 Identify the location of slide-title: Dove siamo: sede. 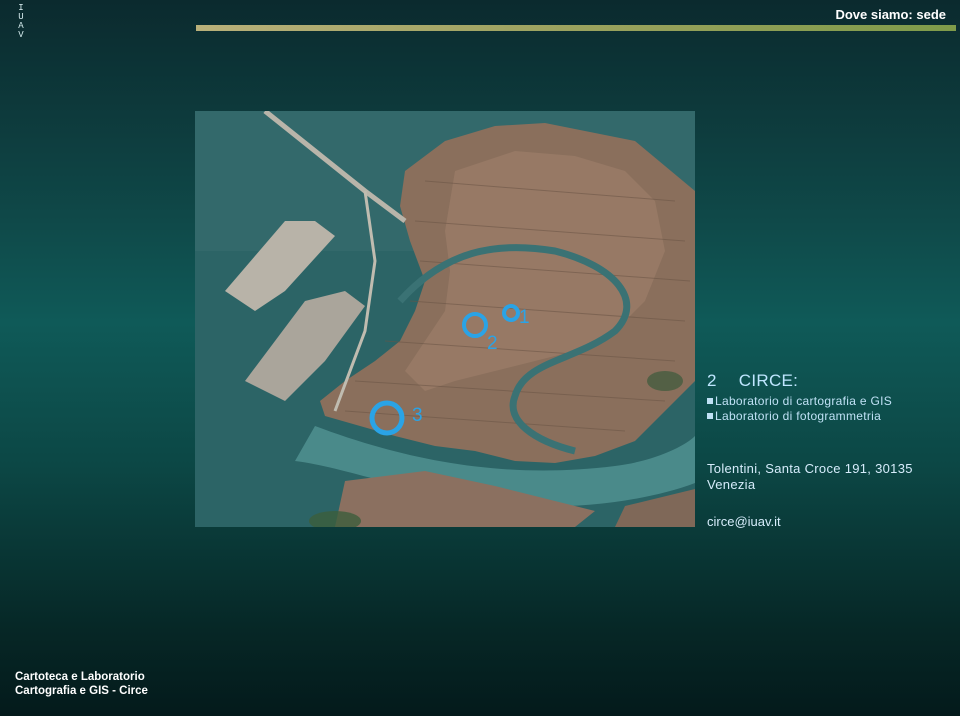
(890, 14).